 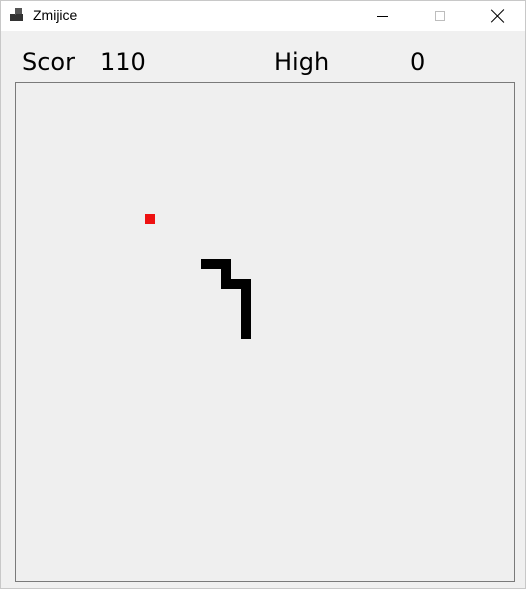 What do you see at coordinates (418, 62) in the screenshot?
I see `high-score-value: 0` at bounding box center [418, 62].